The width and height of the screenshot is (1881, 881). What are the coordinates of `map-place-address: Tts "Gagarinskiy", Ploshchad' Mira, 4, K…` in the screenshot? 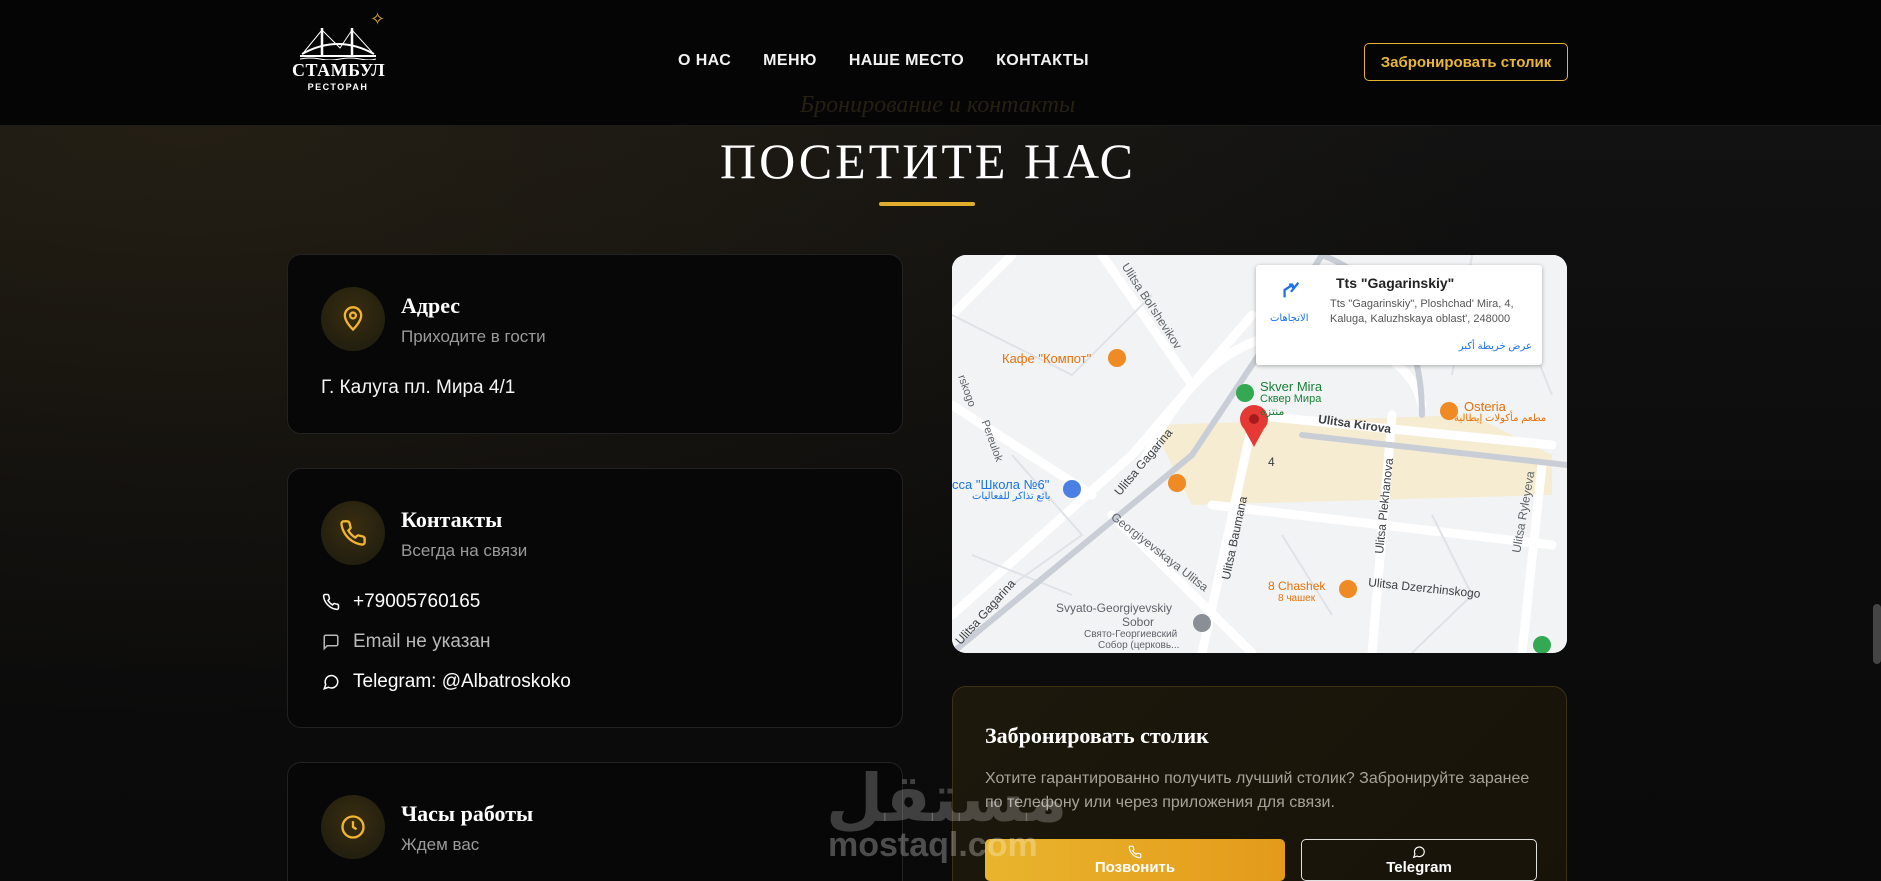 It's located at (1422, 311).